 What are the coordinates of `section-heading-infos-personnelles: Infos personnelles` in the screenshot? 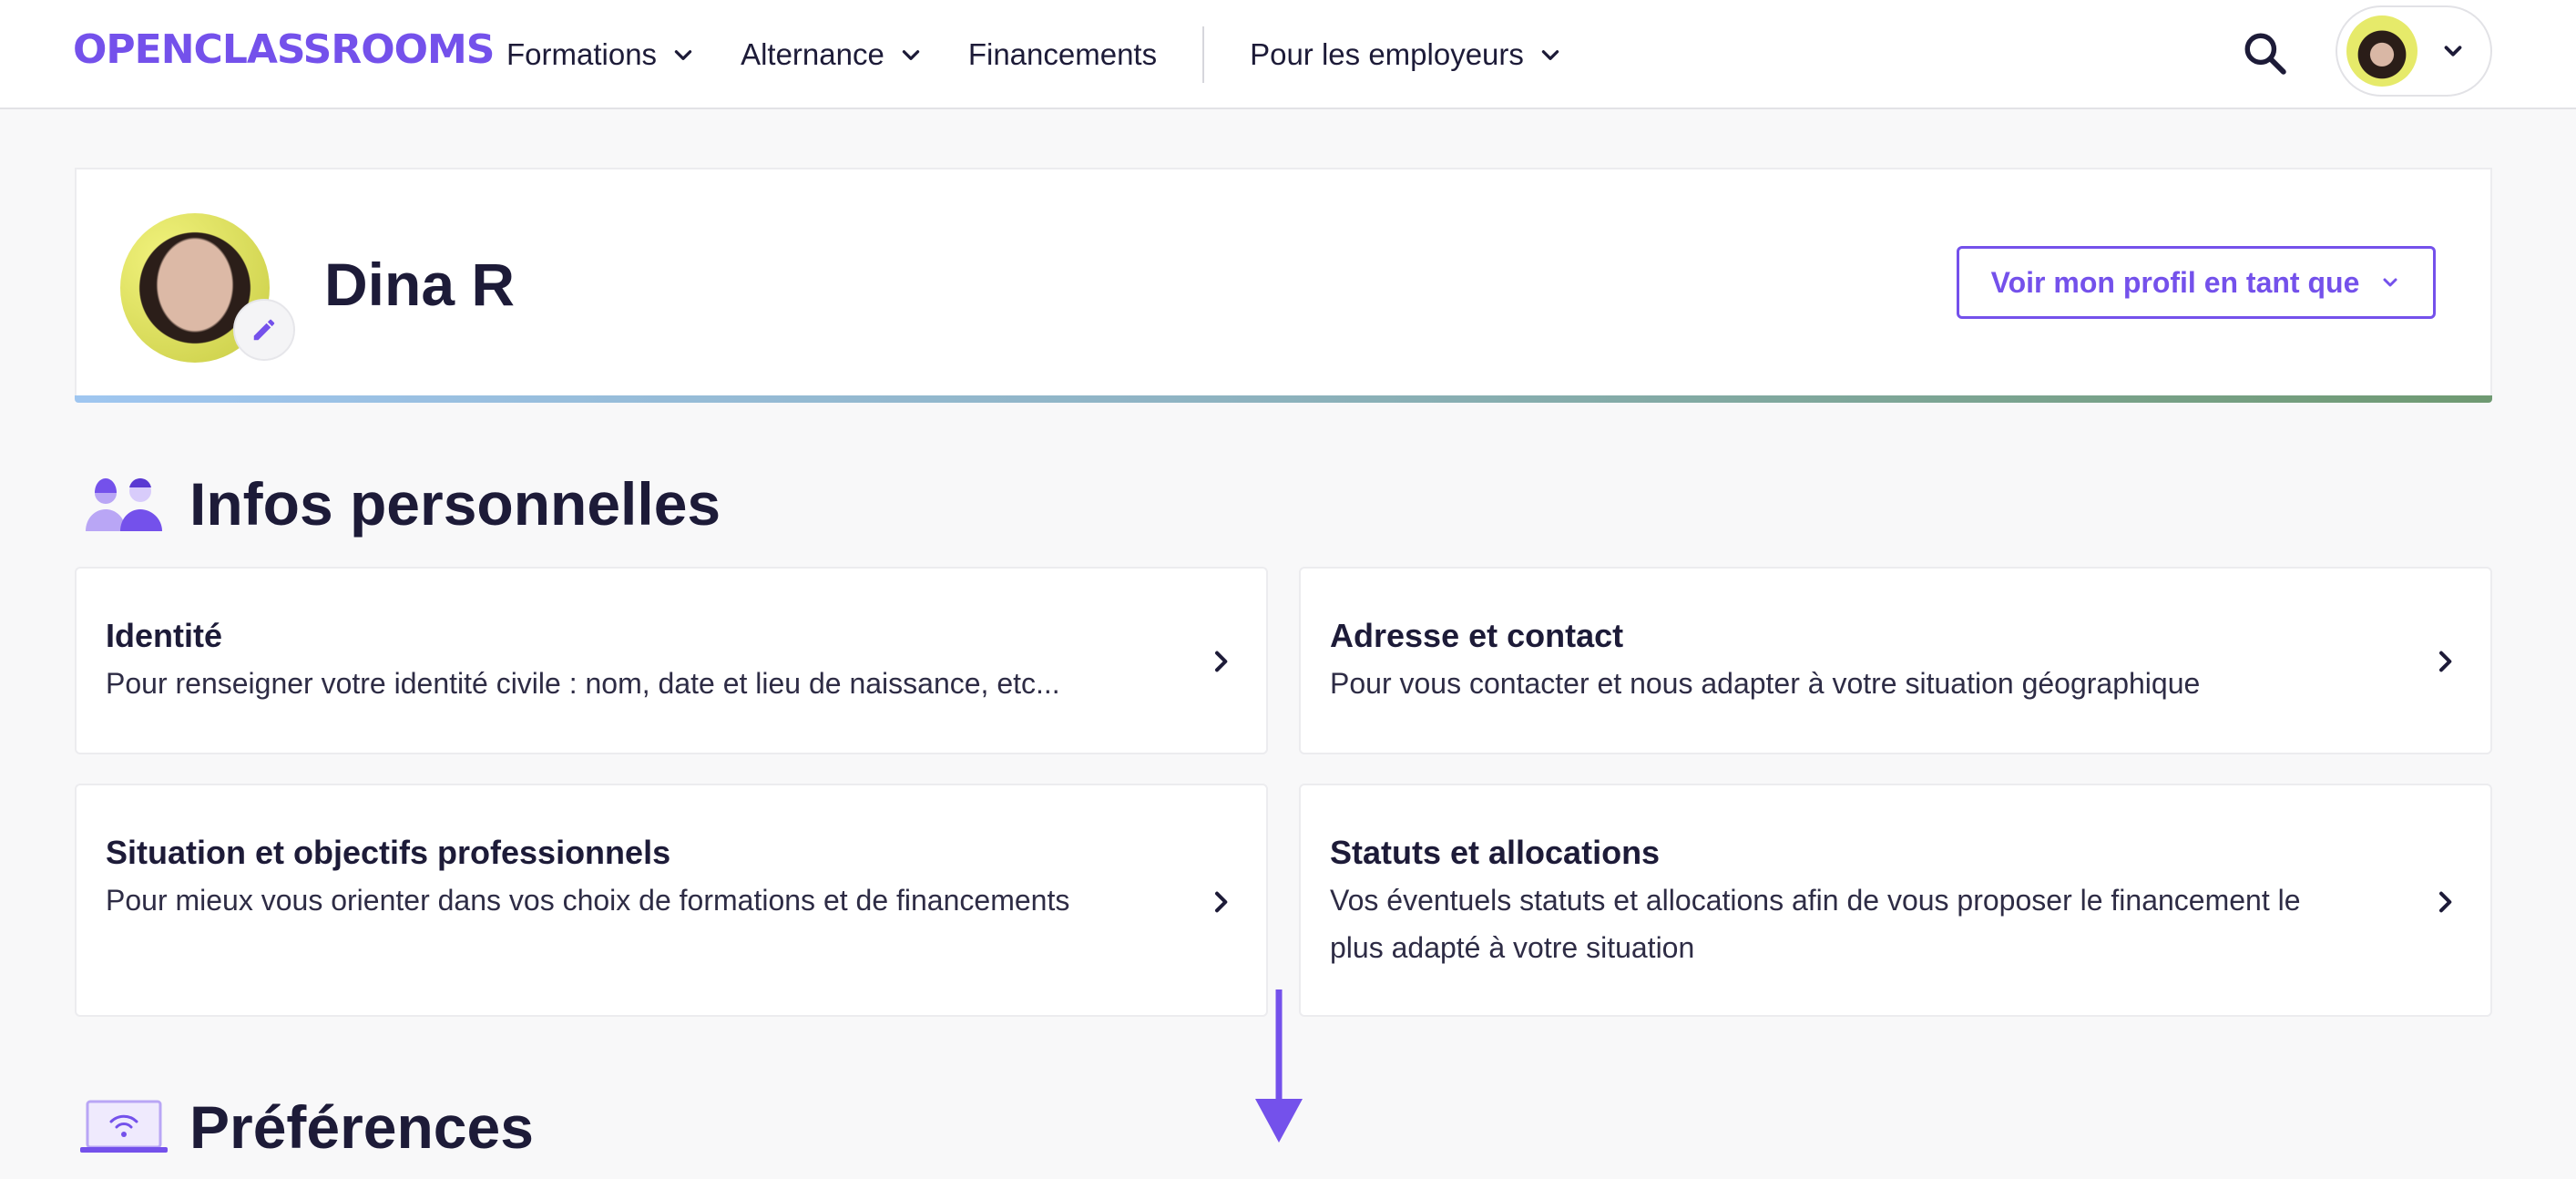 It's located at (399, 504).